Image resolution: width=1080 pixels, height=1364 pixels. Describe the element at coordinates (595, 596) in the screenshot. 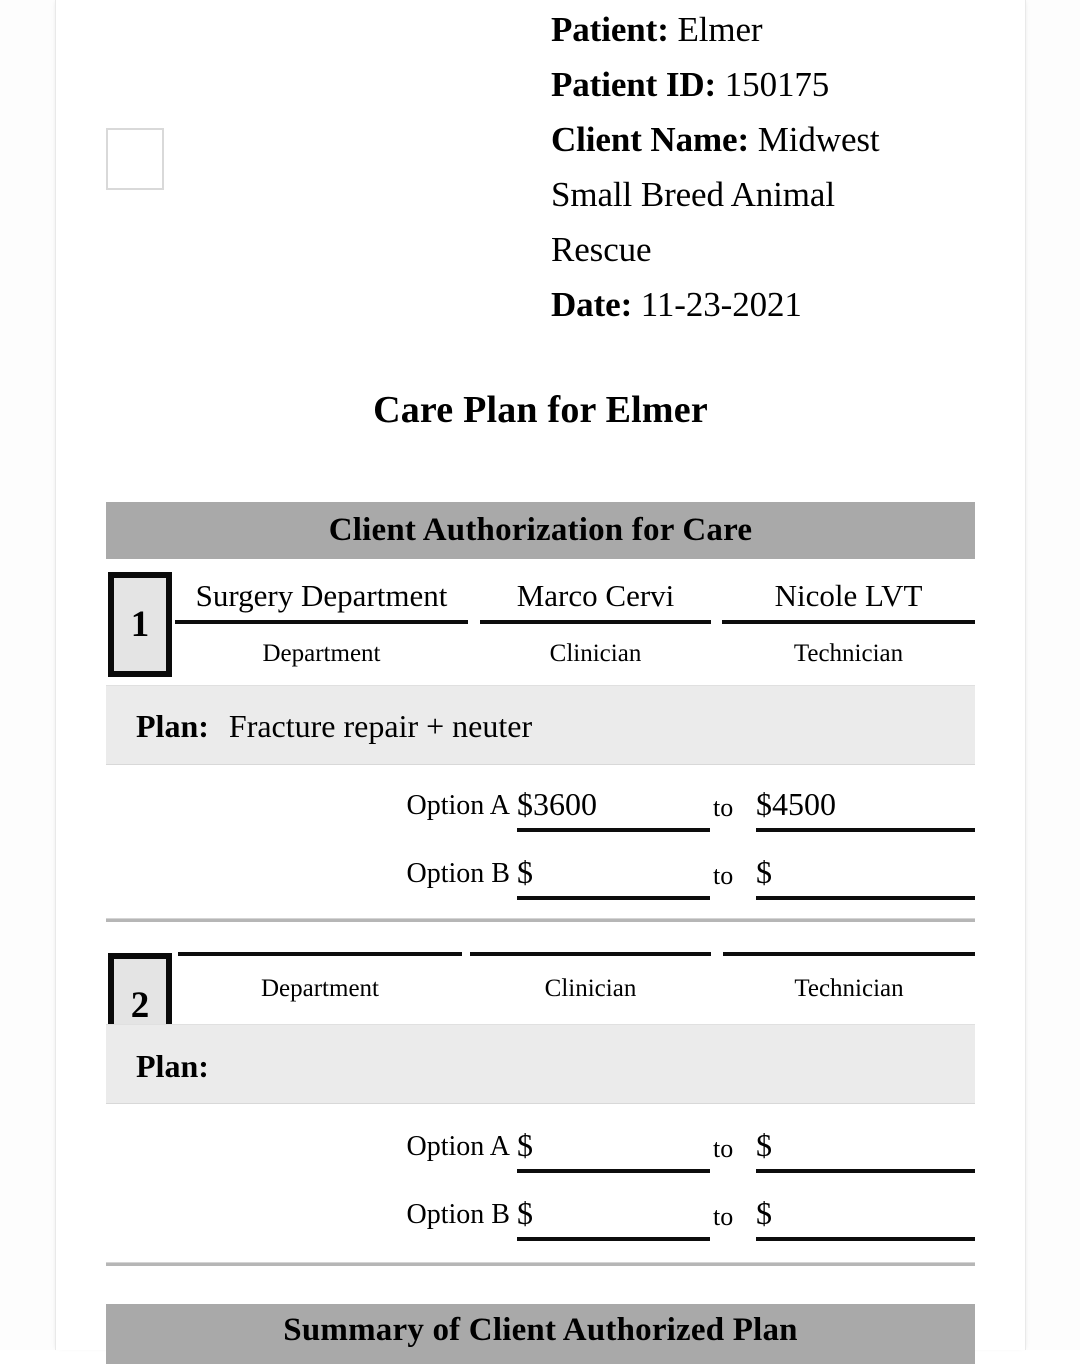

I see `section1-clinician-value: Marco Cervi` at that location.